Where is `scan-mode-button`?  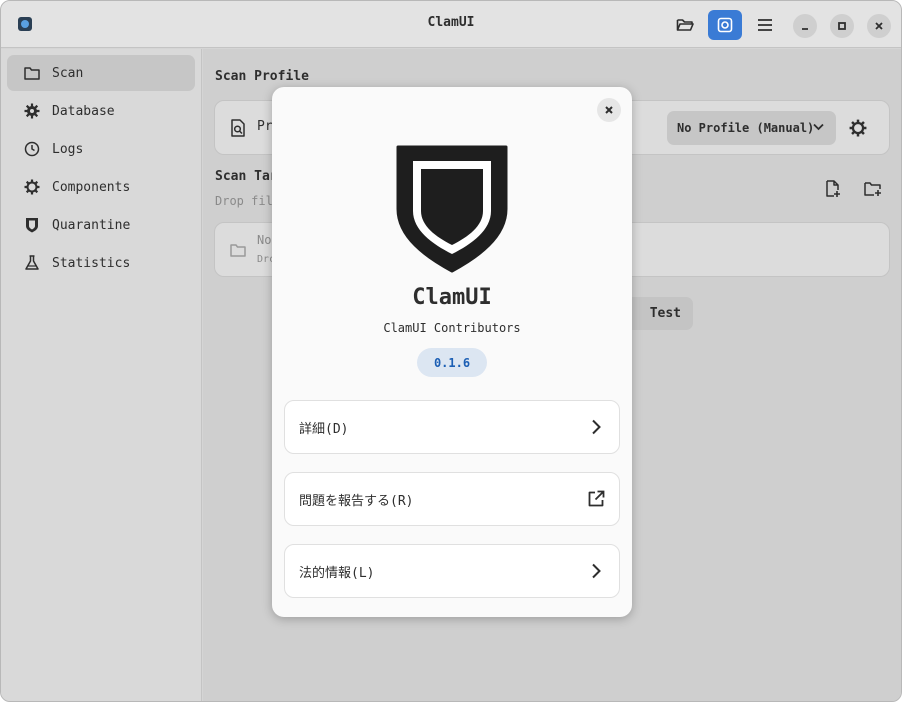
scan-mode-button is located at coordinates (725, 25).